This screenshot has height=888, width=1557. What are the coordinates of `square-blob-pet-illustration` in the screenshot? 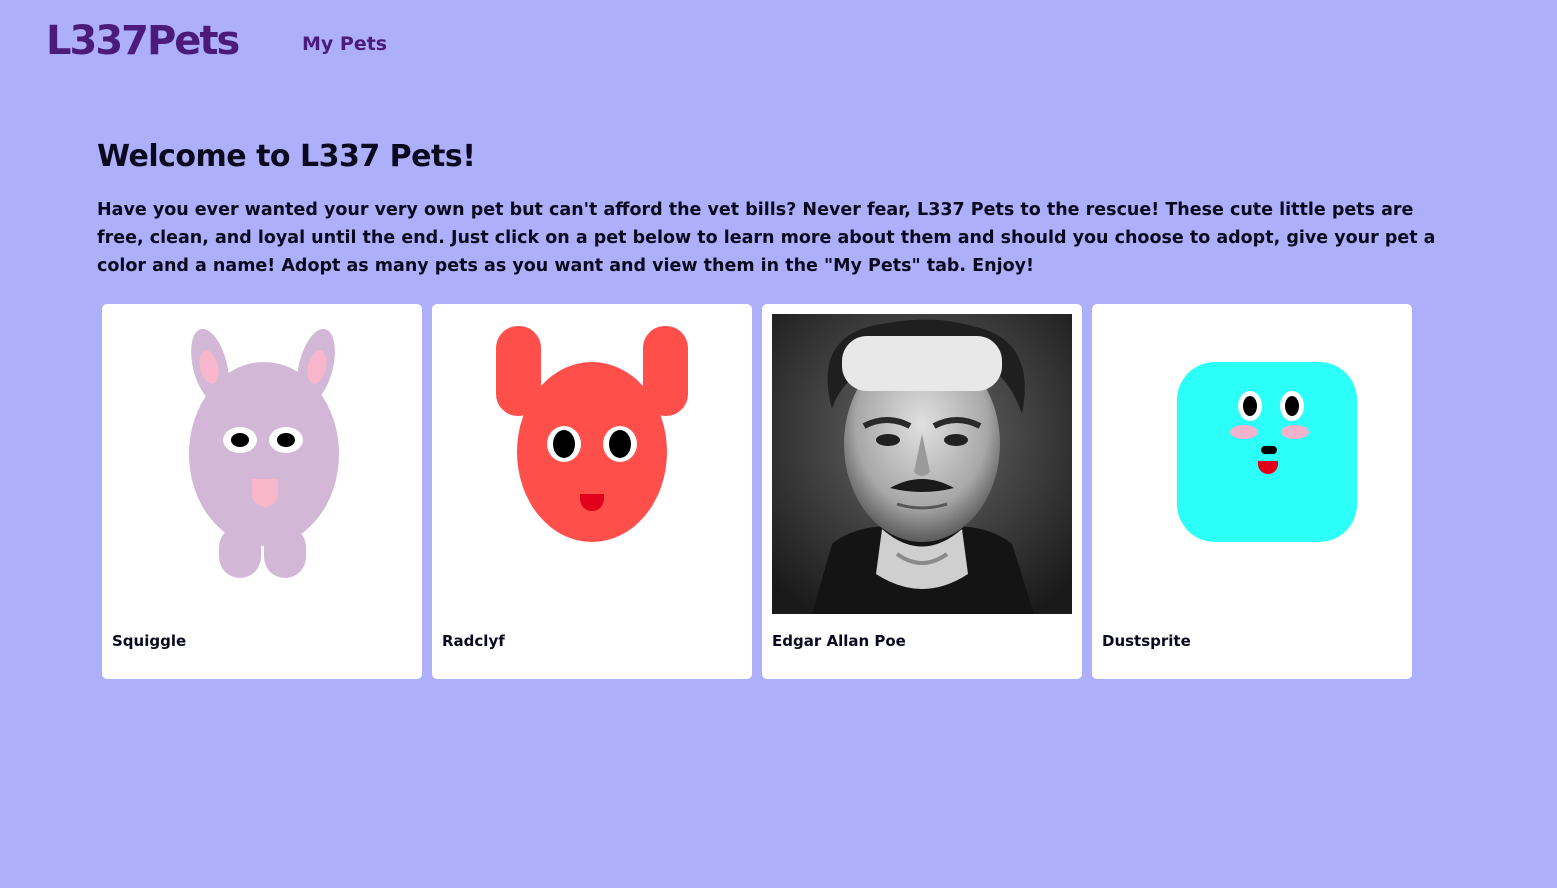 It's located at (1252, 464).